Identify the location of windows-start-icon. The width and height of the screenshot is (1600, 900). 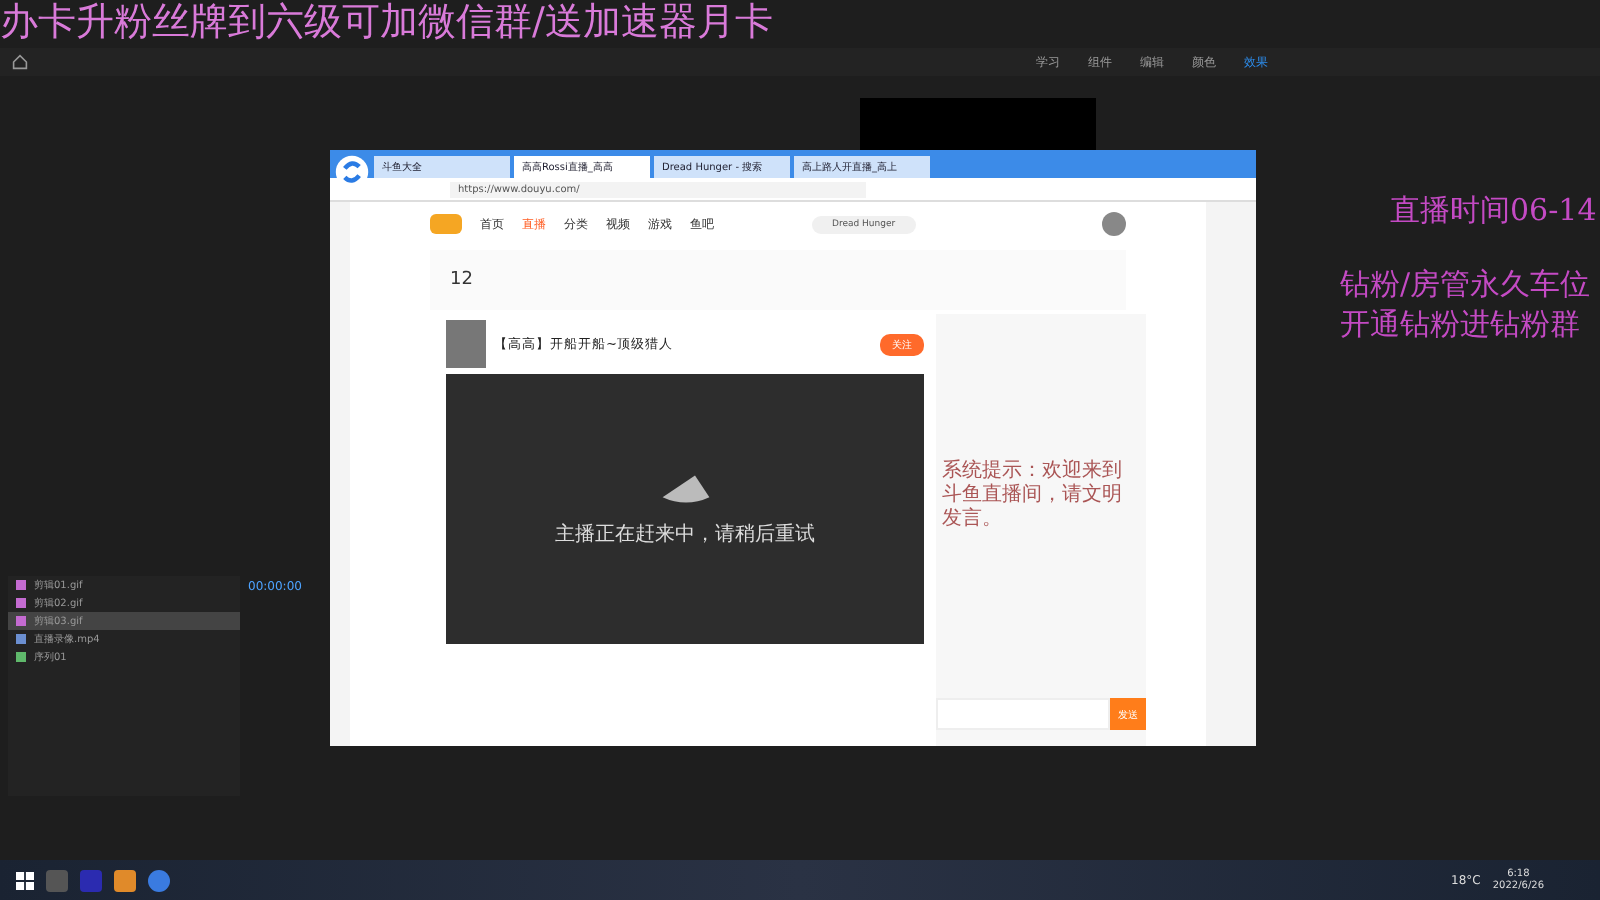
(25, 880).